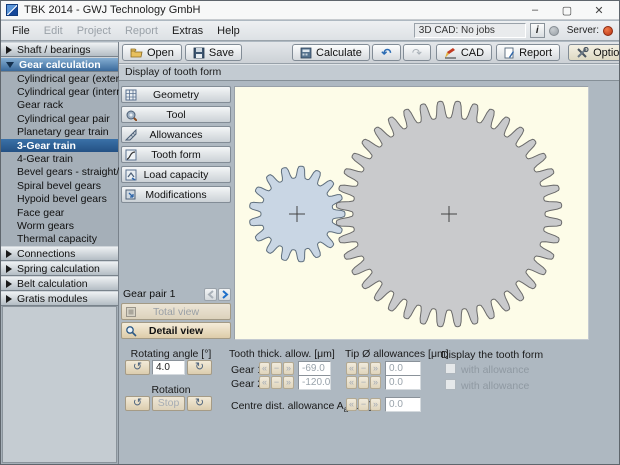 Image resolution: width=620 pixels, height=465 pixels. I want to click on gear2-stepper-up-icon: », so click(288, 382).